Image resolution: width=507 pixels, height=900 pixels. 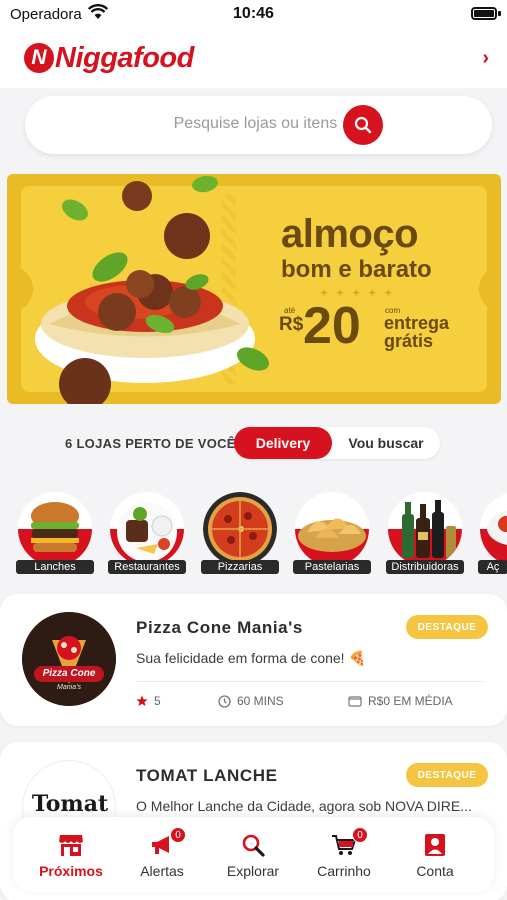 I want to click on banner-delivery-text: entrega grátis, so click(x=417, y=332).